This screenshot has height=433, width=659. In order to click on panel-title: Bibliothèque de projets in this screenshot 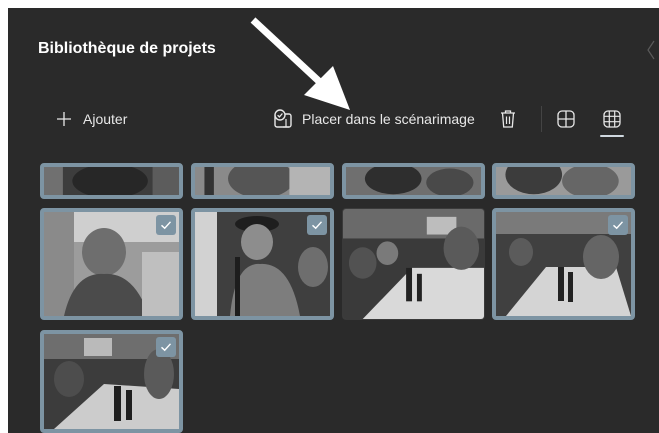, I will do `click(127, 48)`.